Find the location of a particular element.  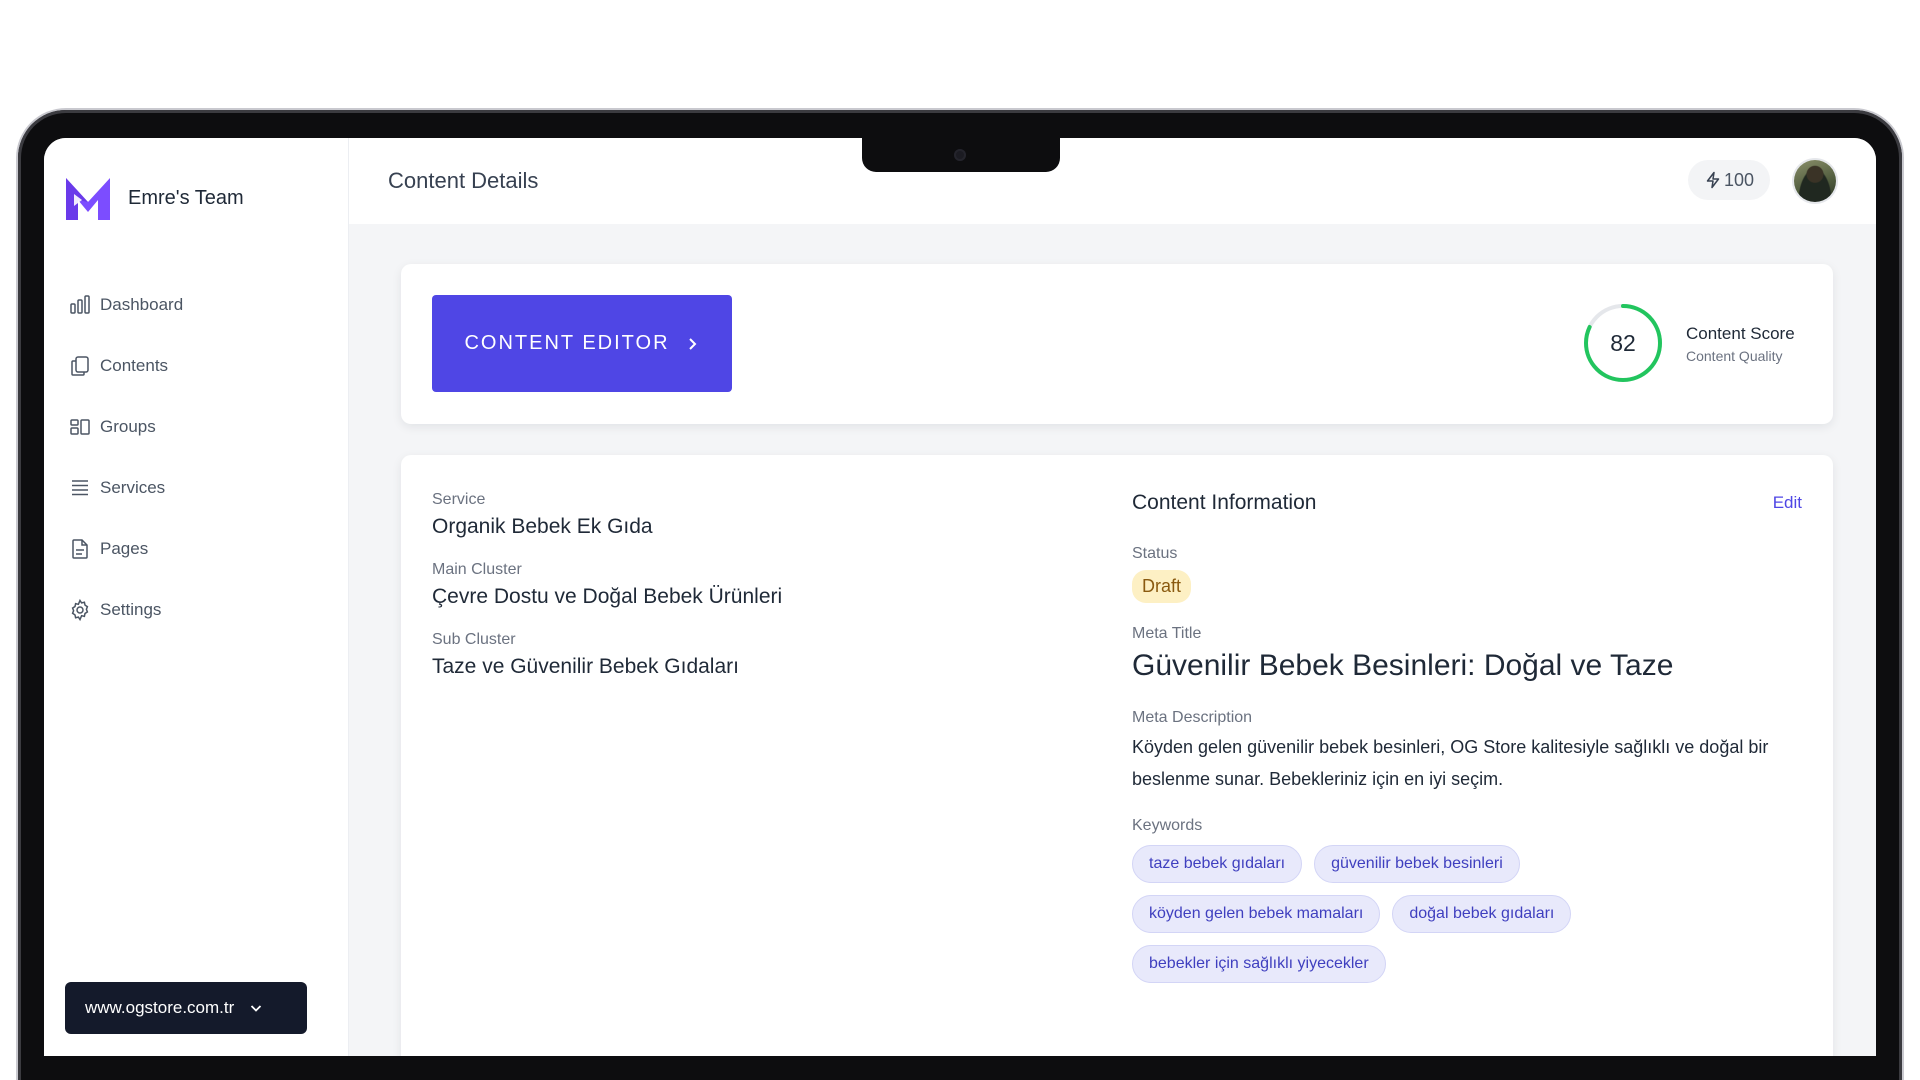

sidebar-item-label: Contents is located at coordinates (134, 365).